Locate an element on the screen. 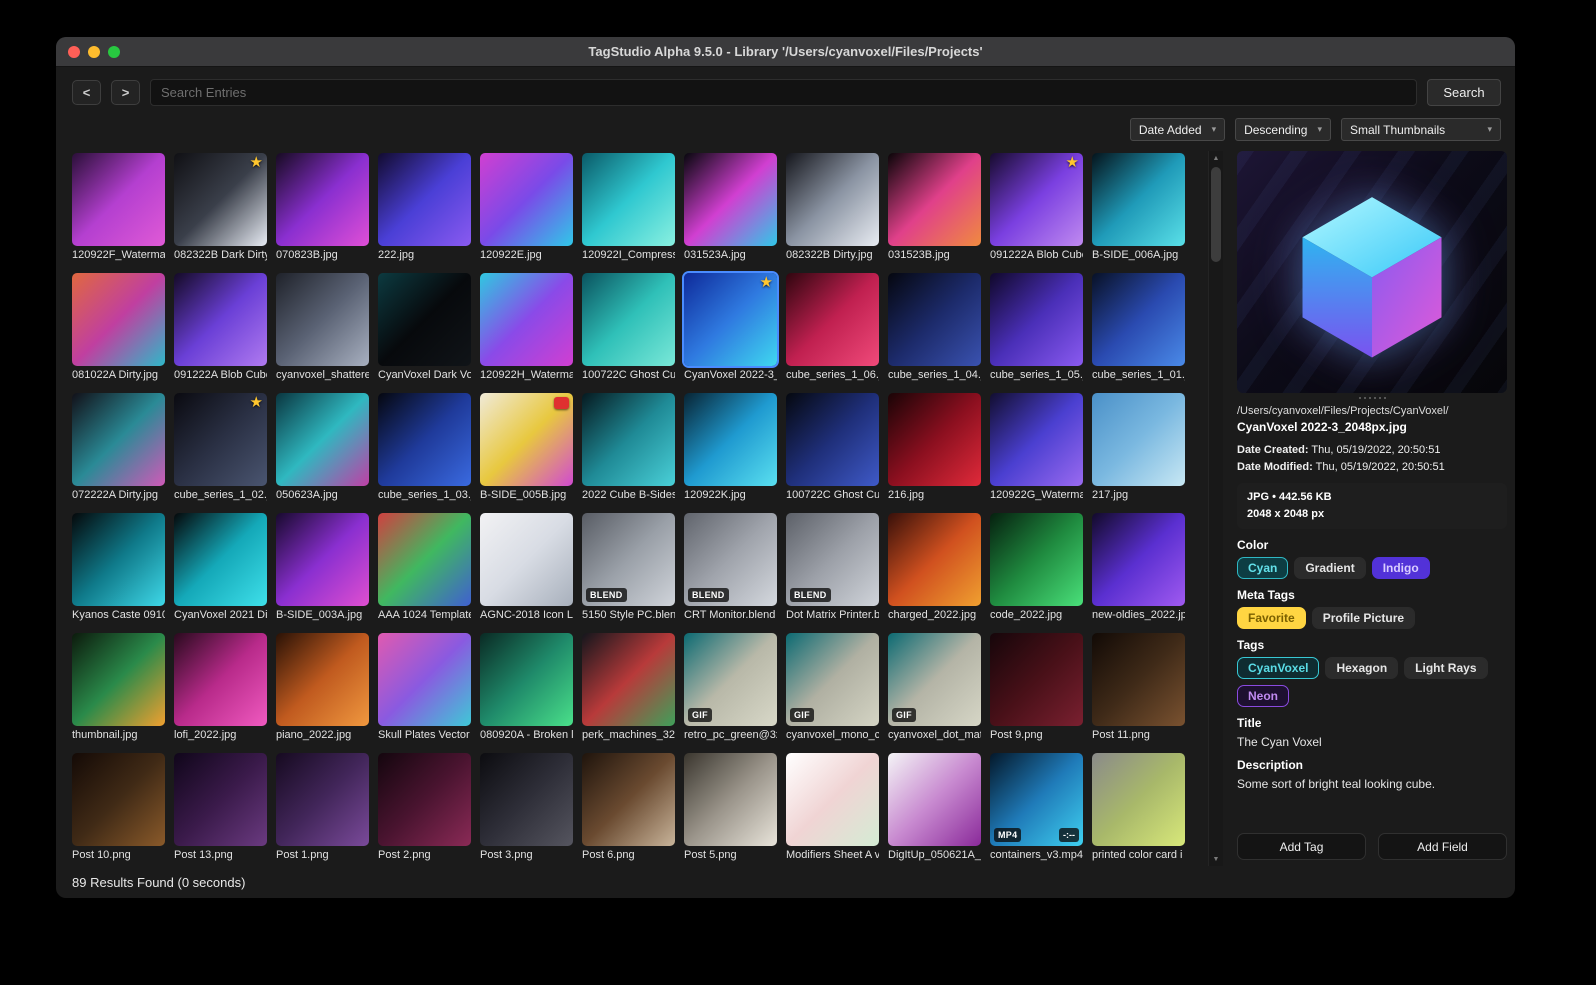 Image resolution: width=1596 pixels, height=985 pixels. grid-item: new-oldies_2022.jp is located at coordinates (1138, 567).